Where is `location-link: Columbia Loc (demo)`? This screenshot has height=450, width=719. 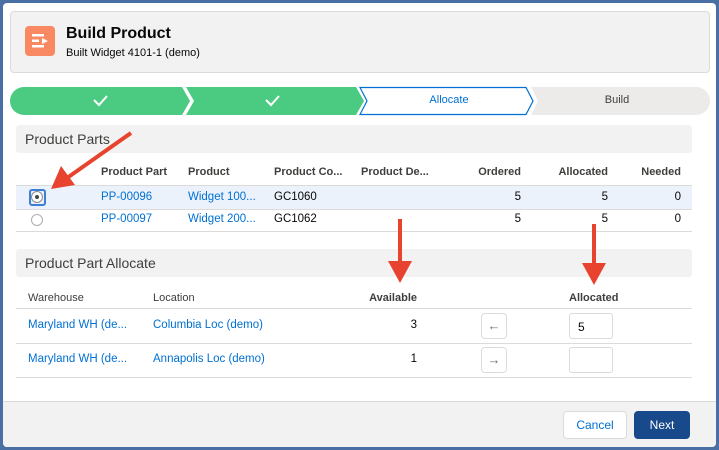
location-link: Columbia Loc (demo) is located at coordinates (208, 325).